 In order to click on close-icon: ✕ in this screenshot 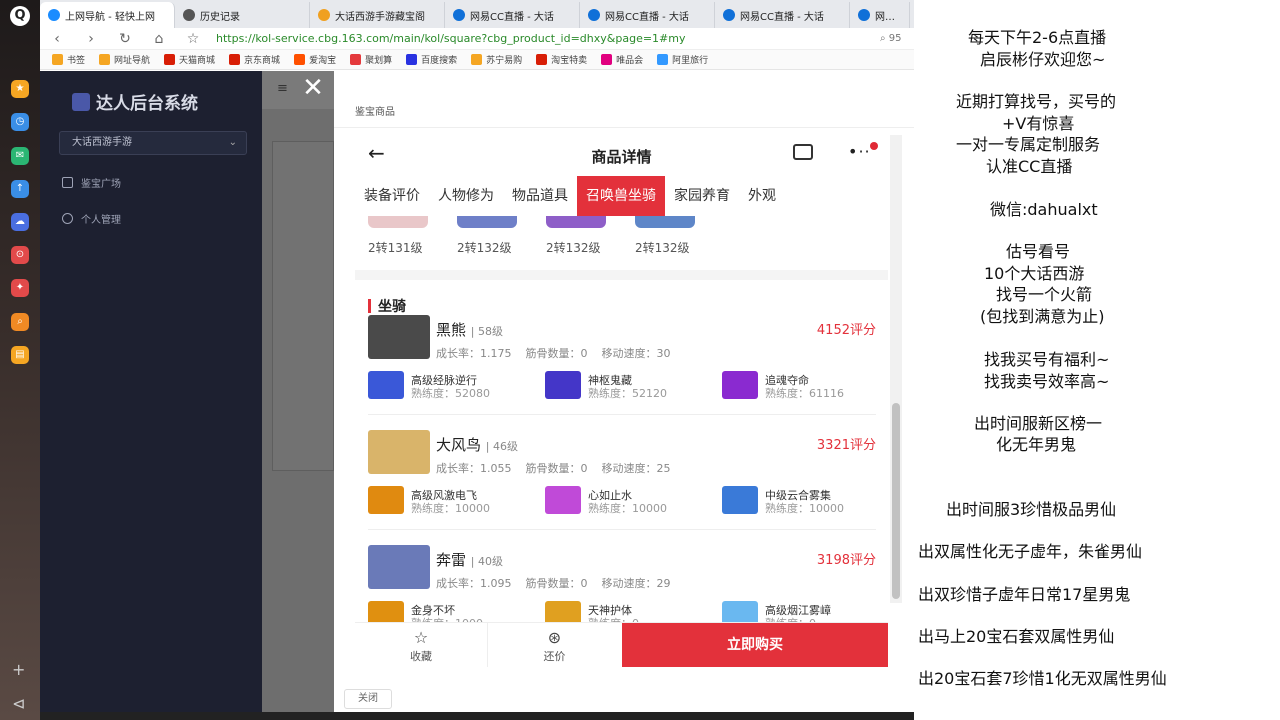, I will do `click(313, 88)`.